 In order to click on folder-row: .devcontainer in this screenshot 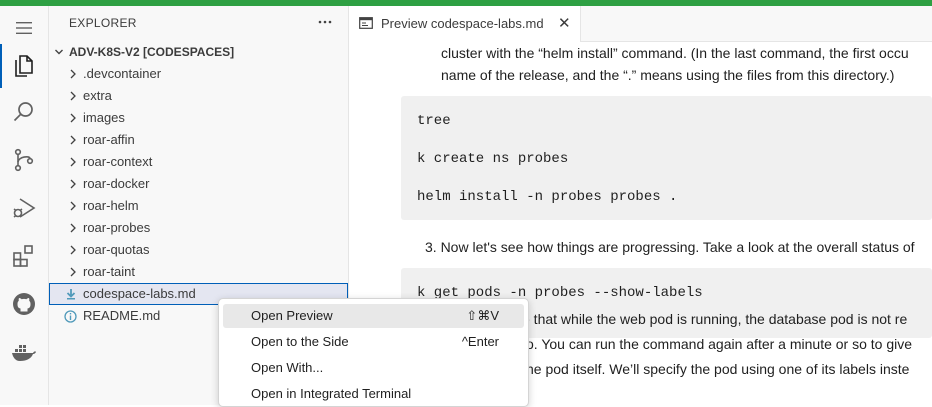, I will do `click(198, 74)`.